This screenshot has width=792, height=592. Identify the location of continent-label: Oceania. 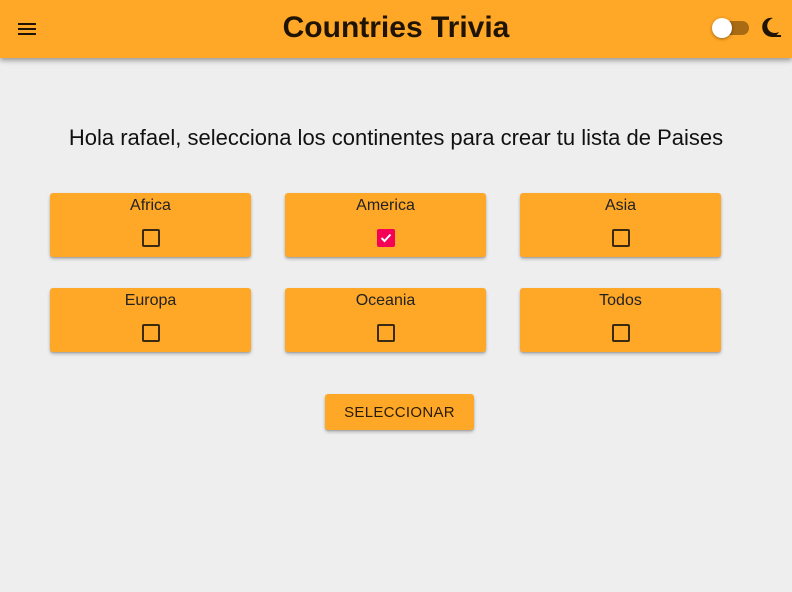
(385, 300).